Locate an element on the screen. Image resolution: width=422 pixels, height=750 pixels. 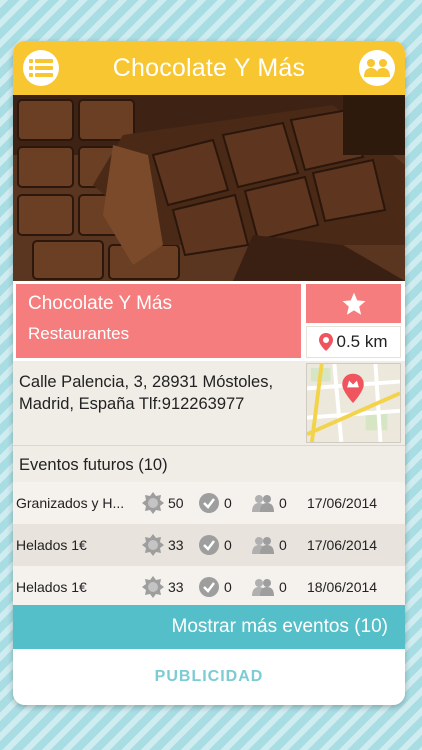
favorite-button is located at coordinates (353, 303).